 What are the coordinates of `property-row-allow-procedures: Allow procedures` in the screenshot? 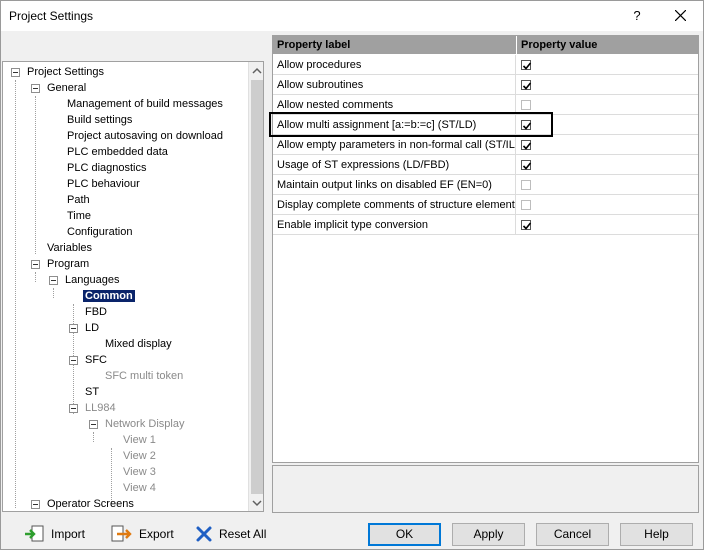 It's located at (485, 65).